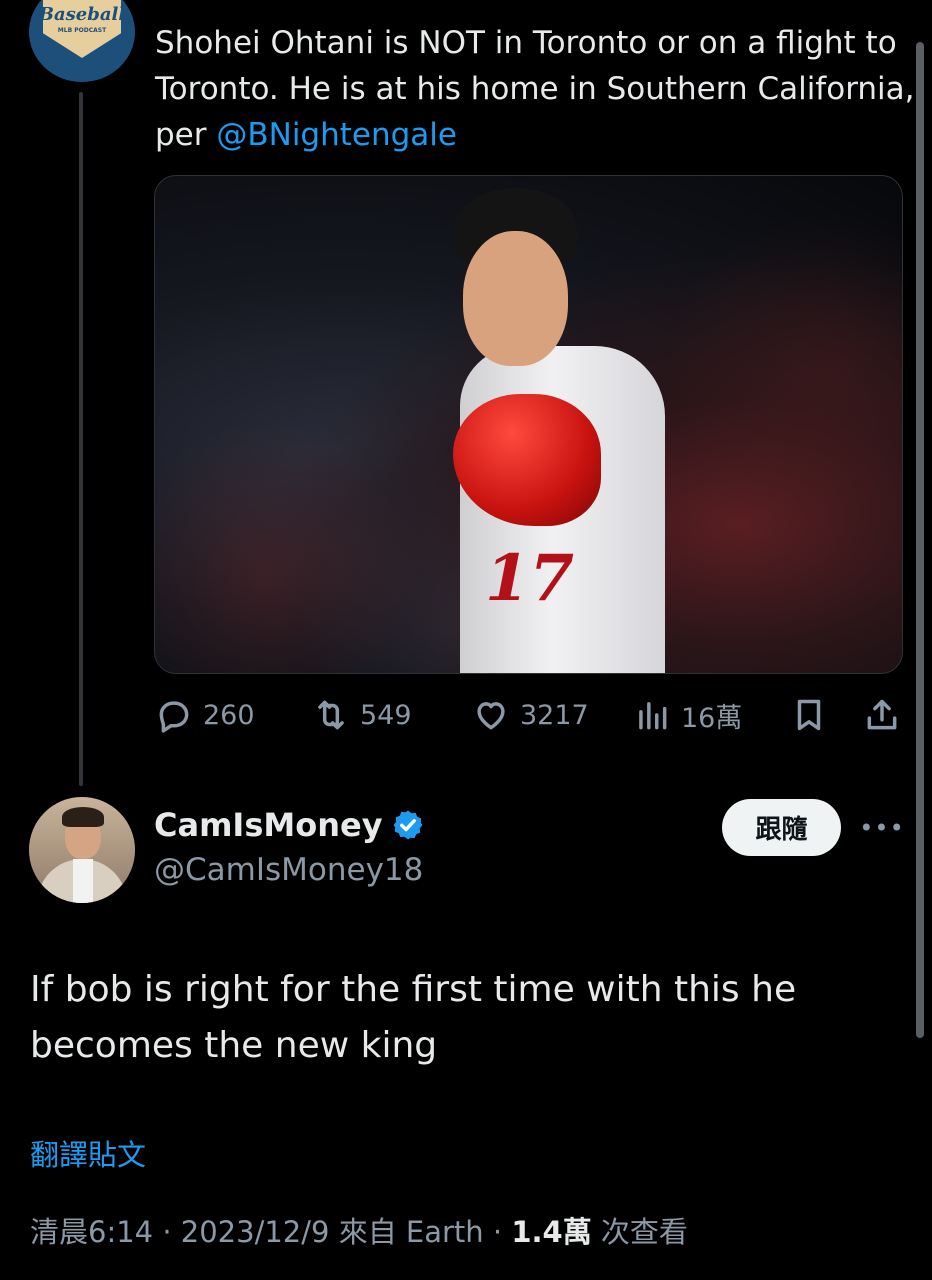 The image size is (932, 1280). I want to click on views-count: 16萬, so click(712, 718).